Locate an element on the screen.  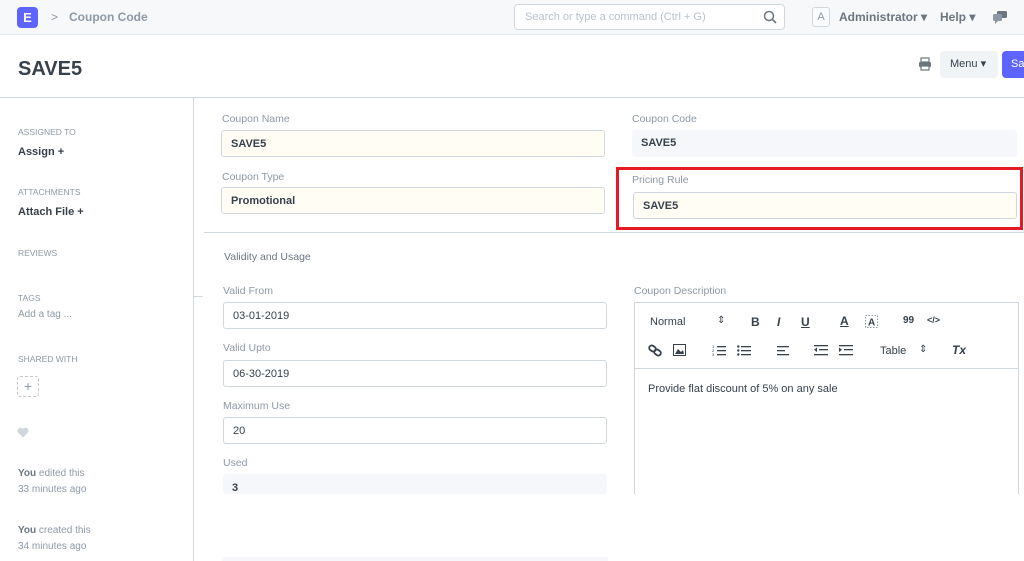
heart-icon is located at coordinates (23, 432).